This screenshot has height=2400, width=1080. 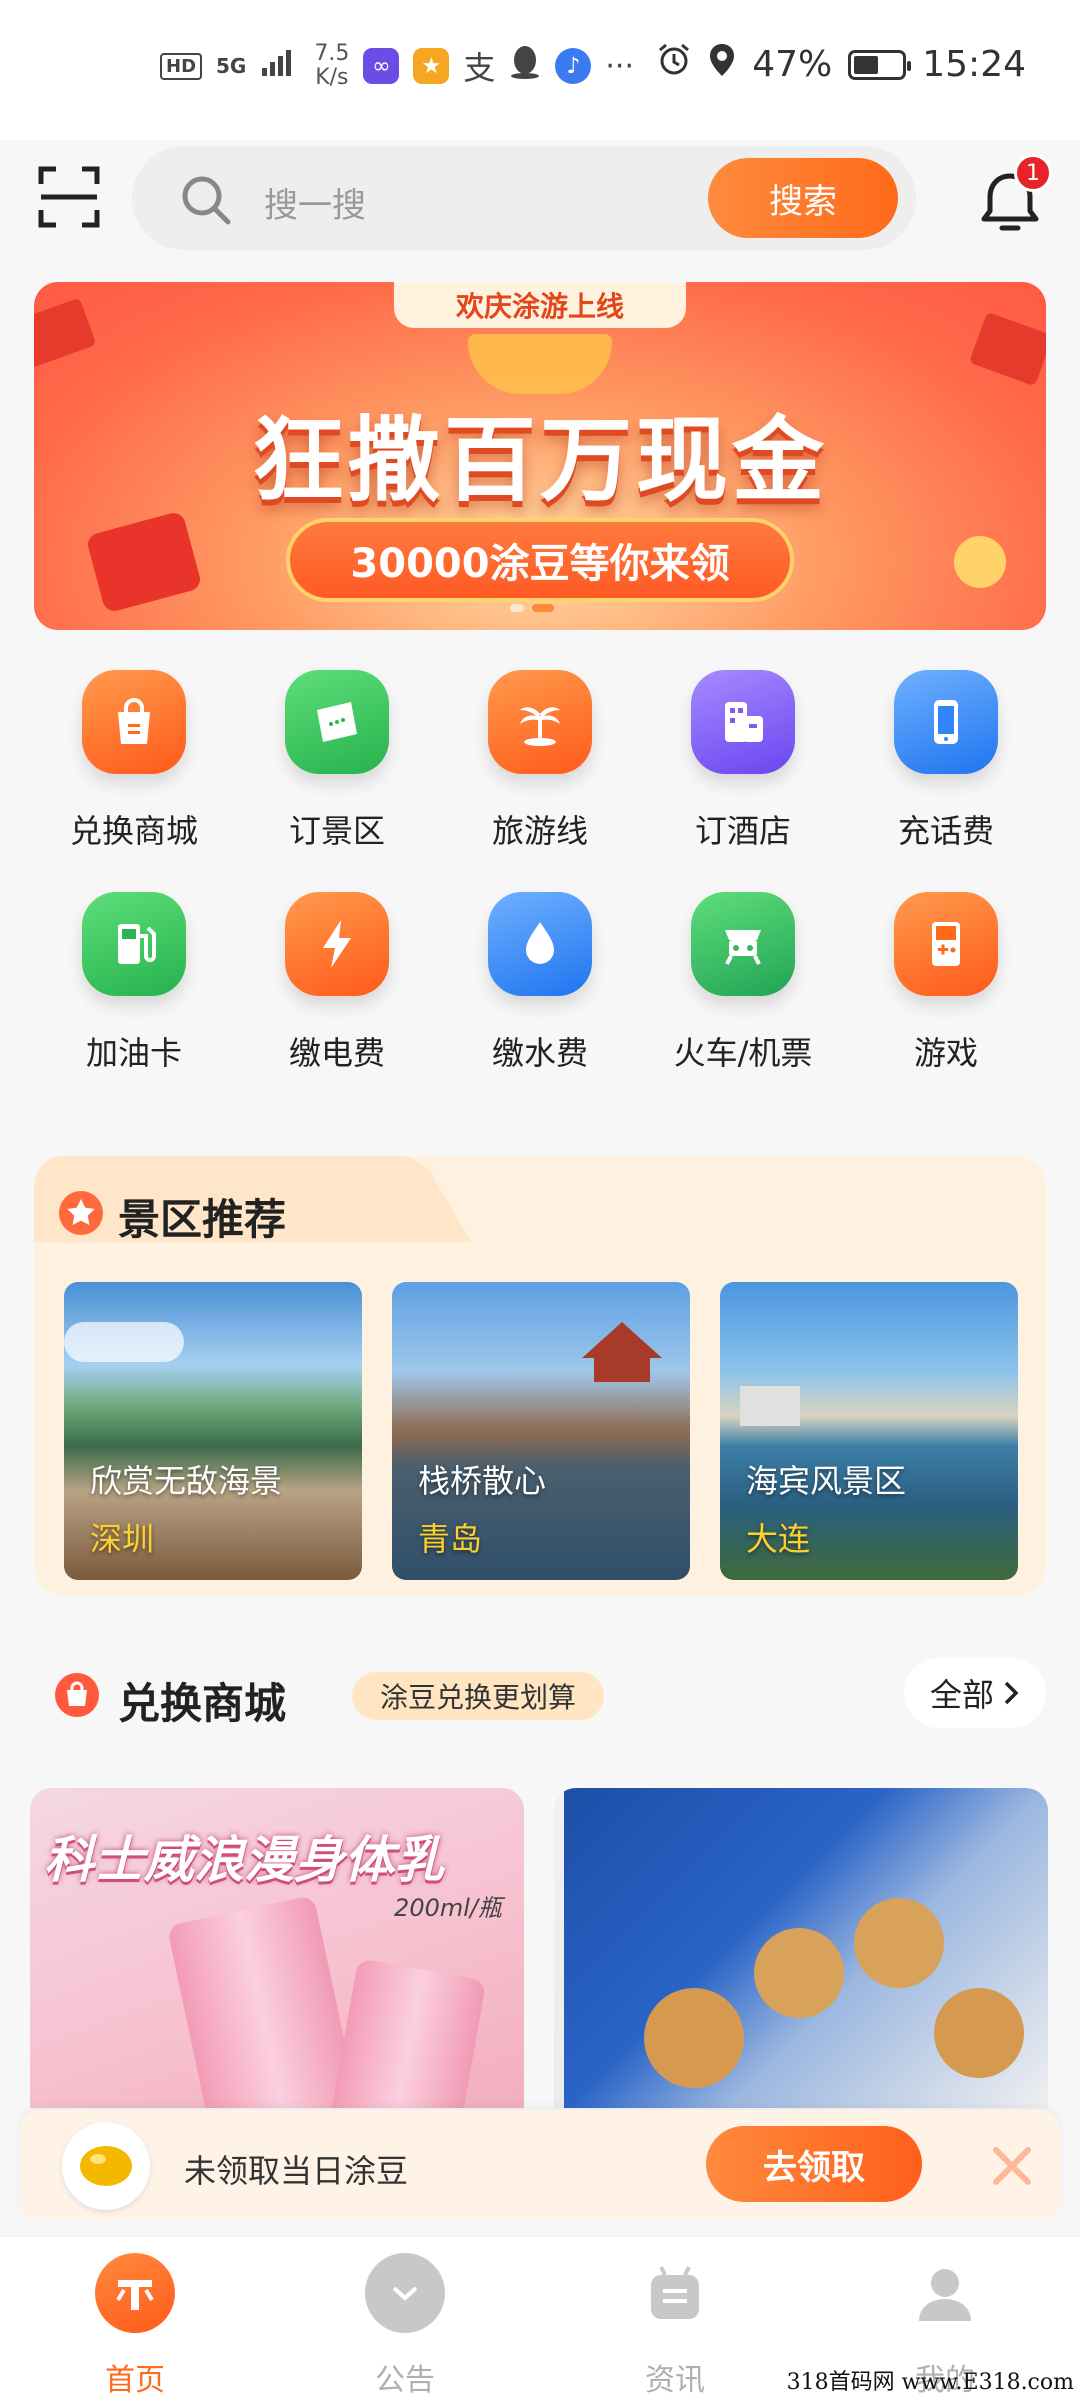 I want to click on lotion-tube-image, so click(x=405, y=2033).